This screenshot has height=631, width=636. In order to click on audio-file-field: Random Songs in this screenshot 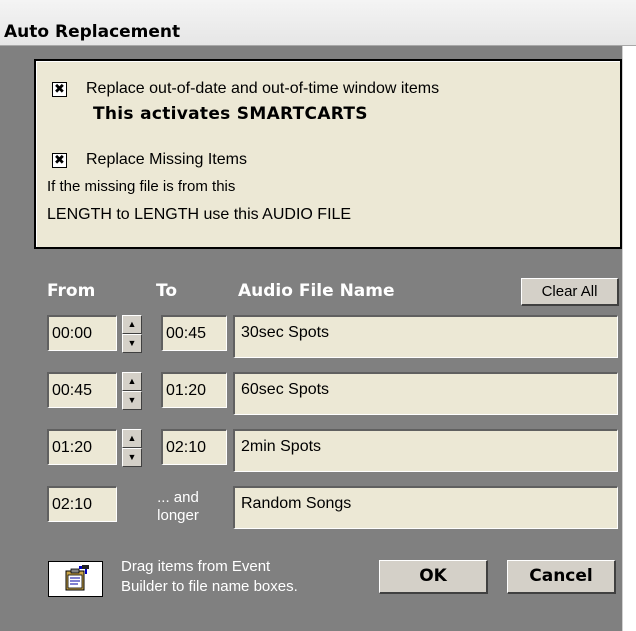, I will do `click(425, 507)`.